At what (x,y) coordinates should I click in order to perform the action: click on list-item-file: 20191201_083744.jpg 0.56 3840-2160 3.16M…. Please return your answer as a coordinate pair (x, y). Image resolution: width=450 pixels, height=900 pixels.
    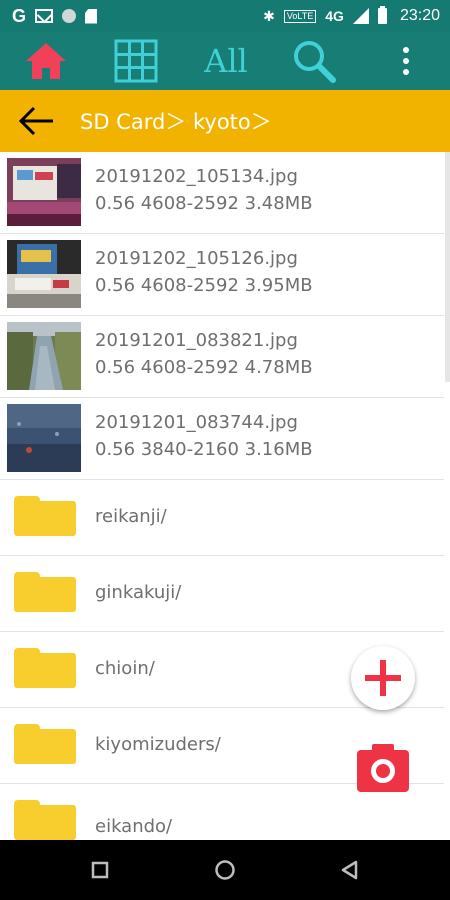
    Looking at the image, I should click on (222, 439).